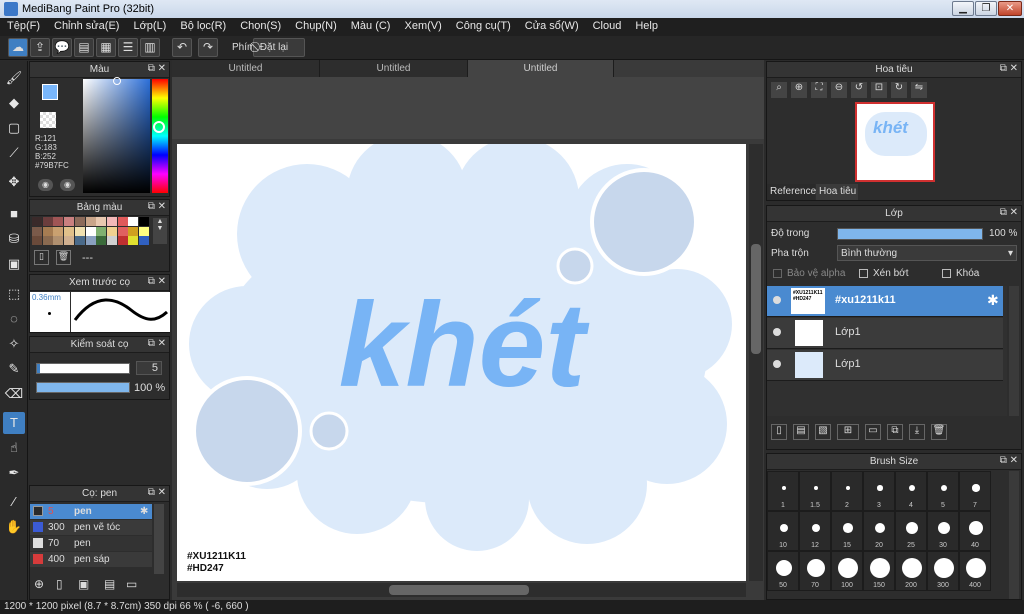 The image size is (1024, 614). Describe the element at coordinates (260, 27) in the screenshot. I see `menu-select: Chọn(S)` at that location.